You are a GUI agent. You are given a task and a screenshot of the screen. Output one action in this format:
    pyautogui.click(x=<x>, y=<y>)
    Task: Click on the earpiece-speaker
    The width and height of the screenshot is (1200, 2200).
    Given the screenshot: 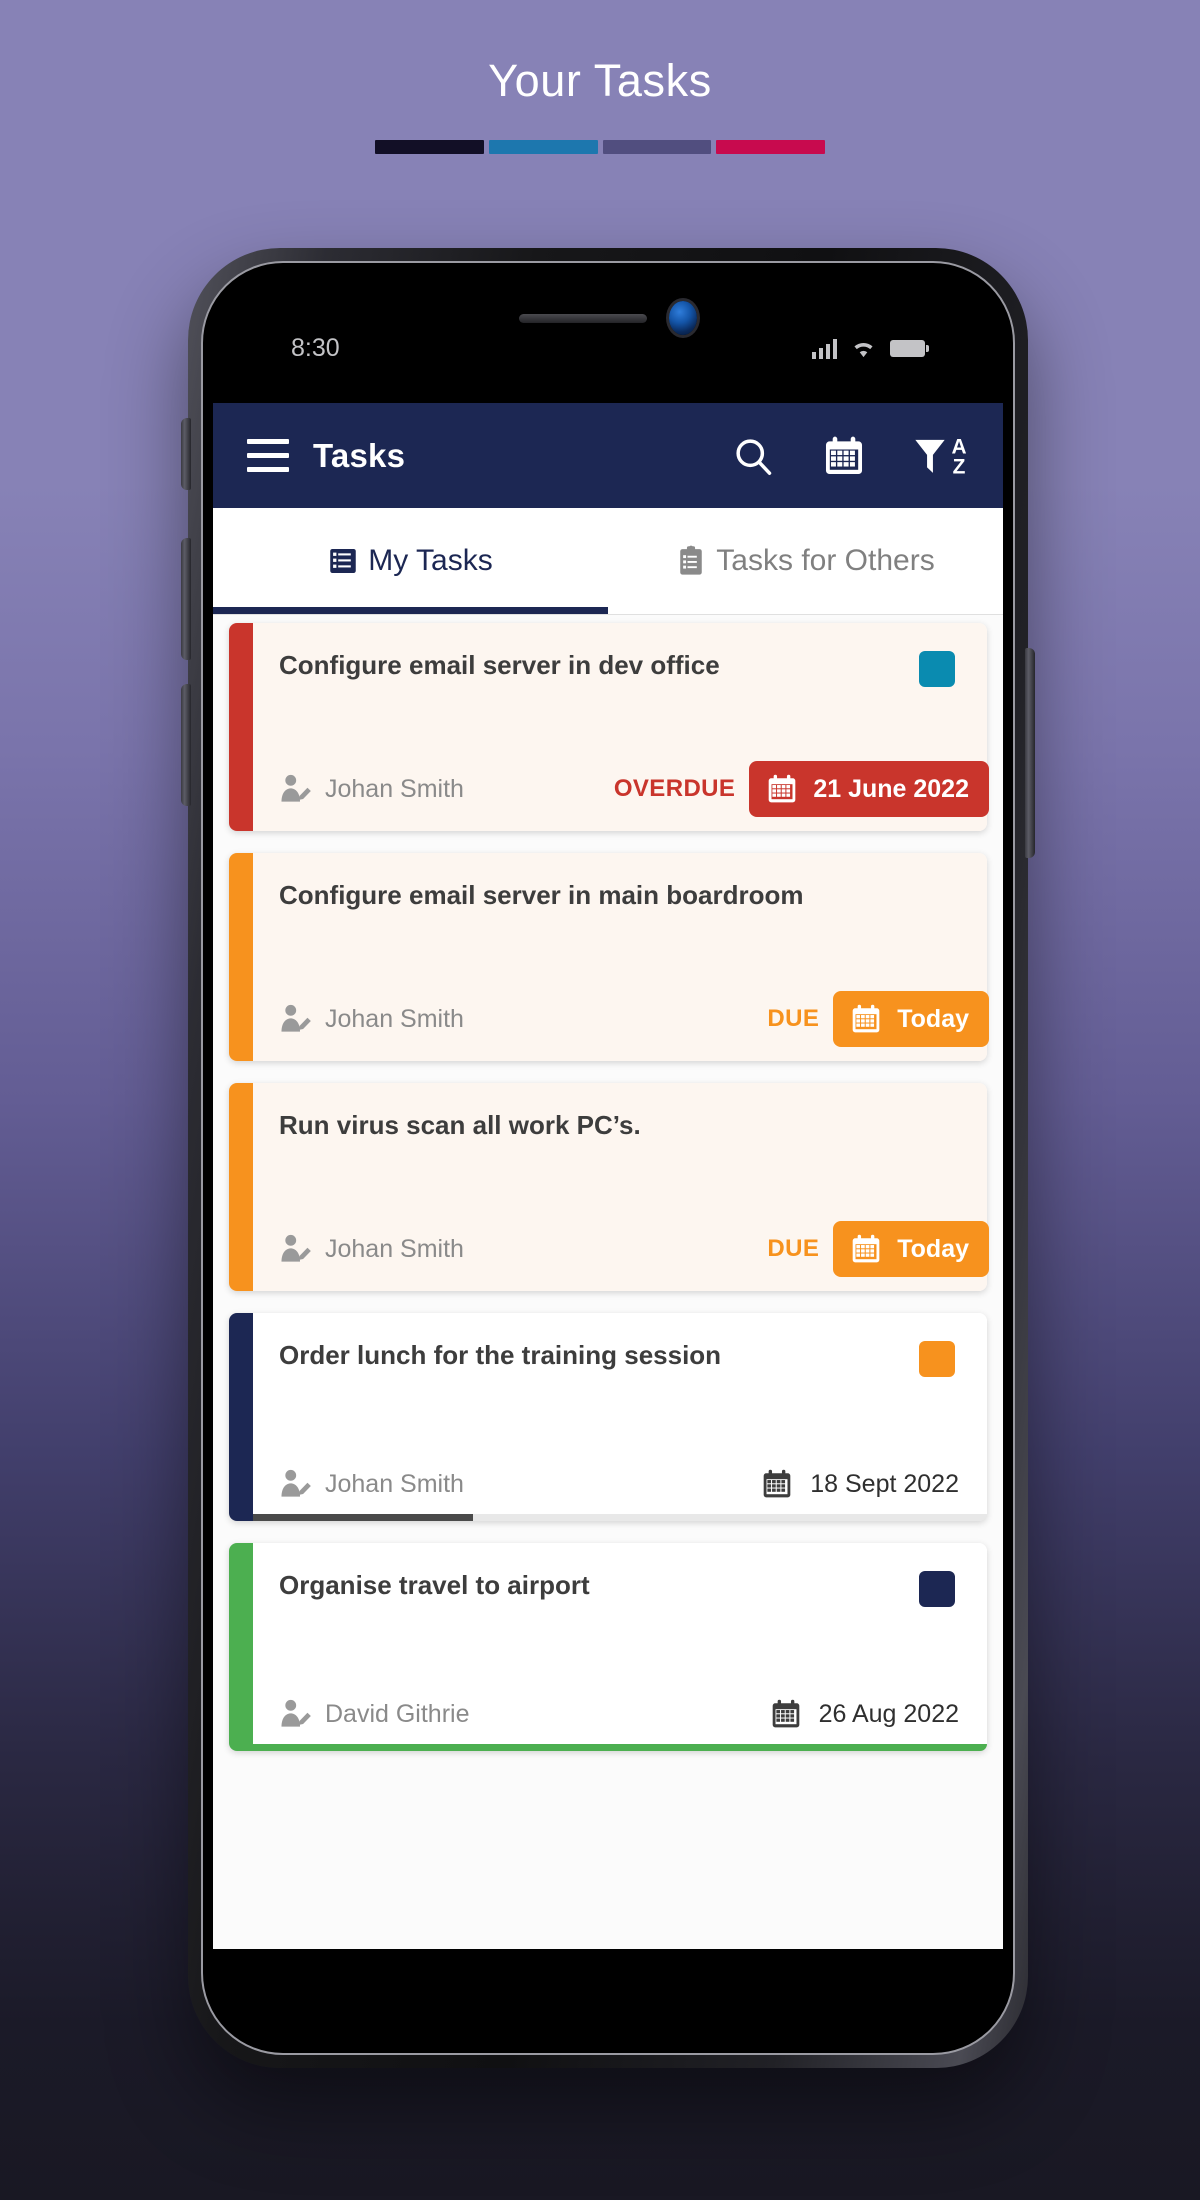 What is the action you would take?
    pyautogui.click(x=583, y=318)
    